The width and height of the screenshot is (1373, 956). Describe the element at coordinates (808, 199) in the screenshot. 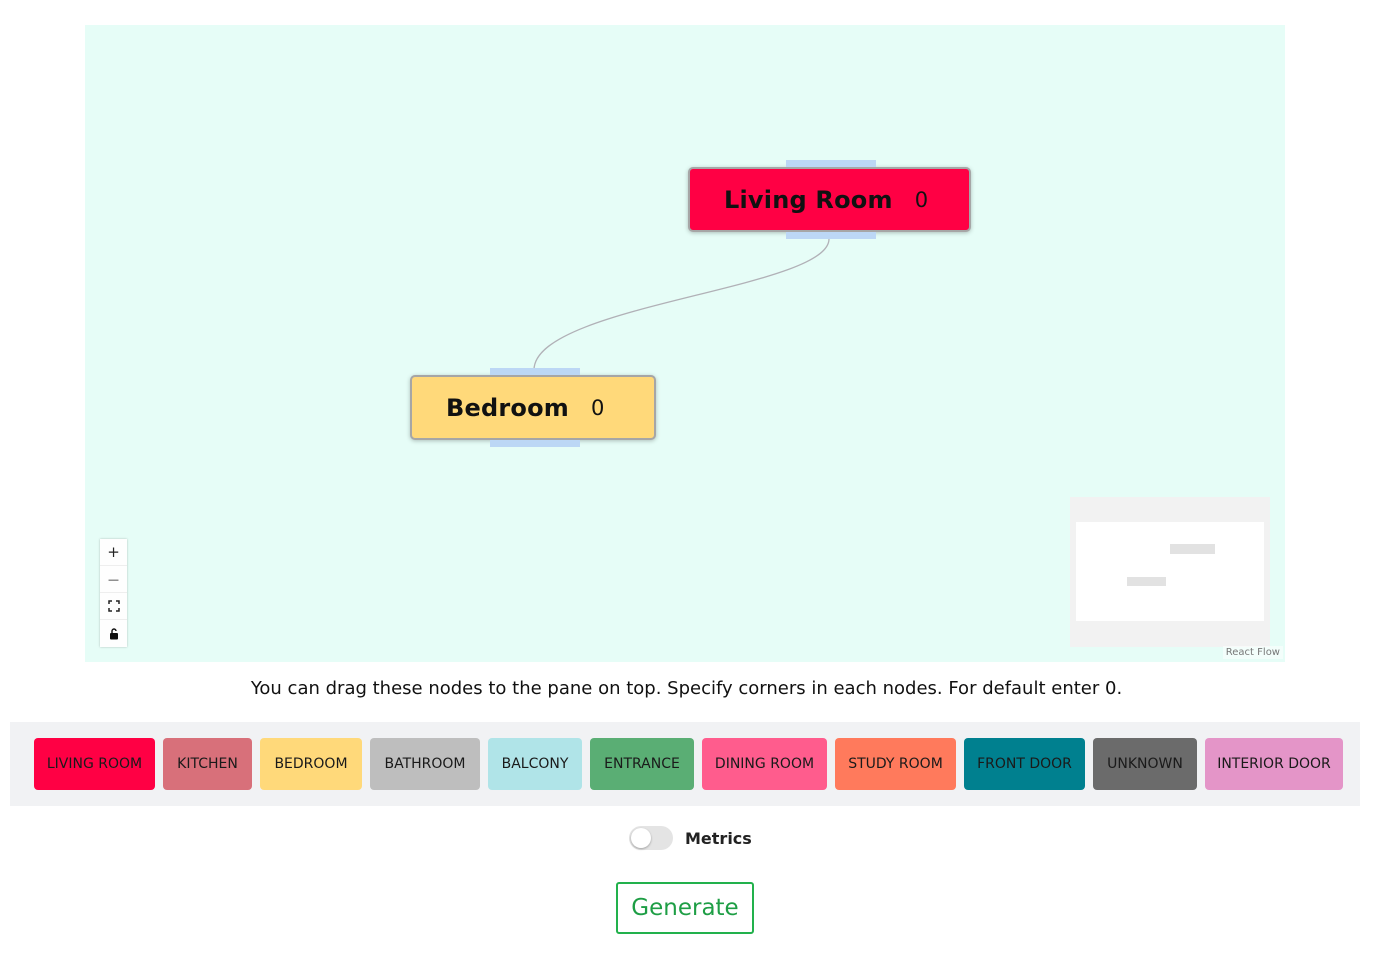

I see `node-label: Living Room` at that location.